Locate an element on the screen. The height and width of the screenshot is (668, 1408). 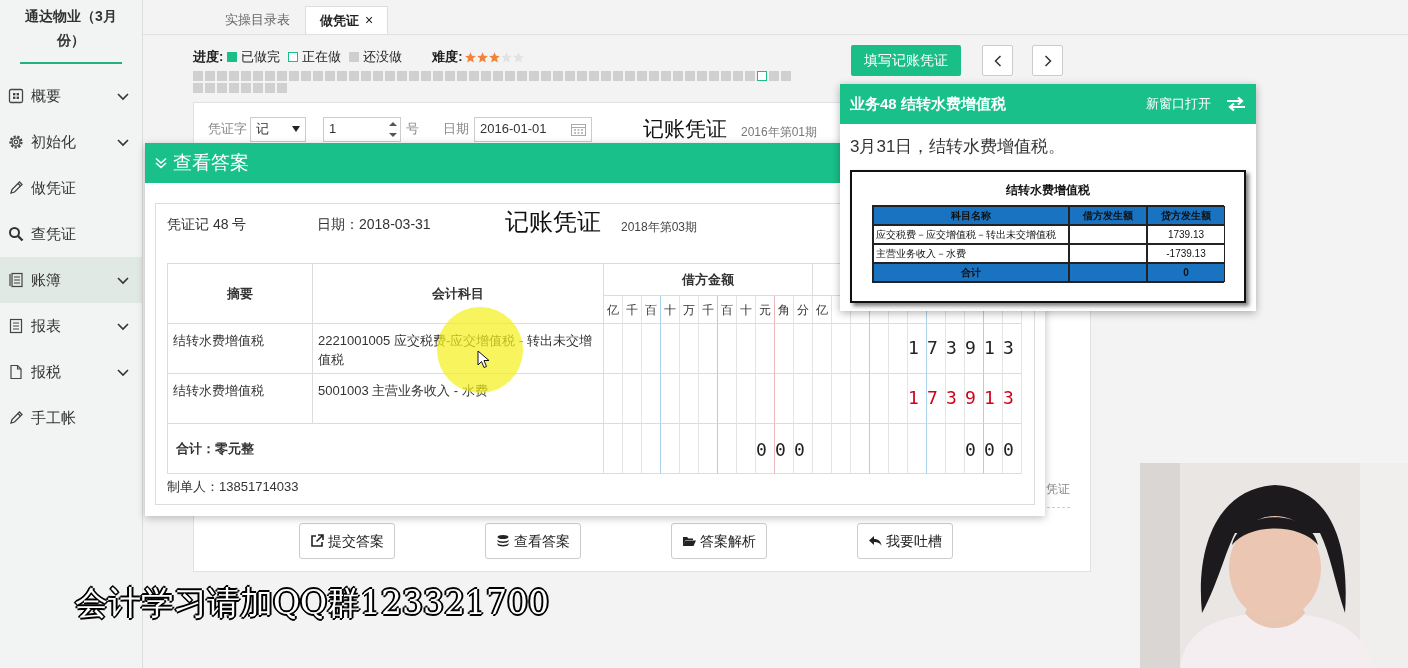
close-icon: × is located at coordinates (369, 20).